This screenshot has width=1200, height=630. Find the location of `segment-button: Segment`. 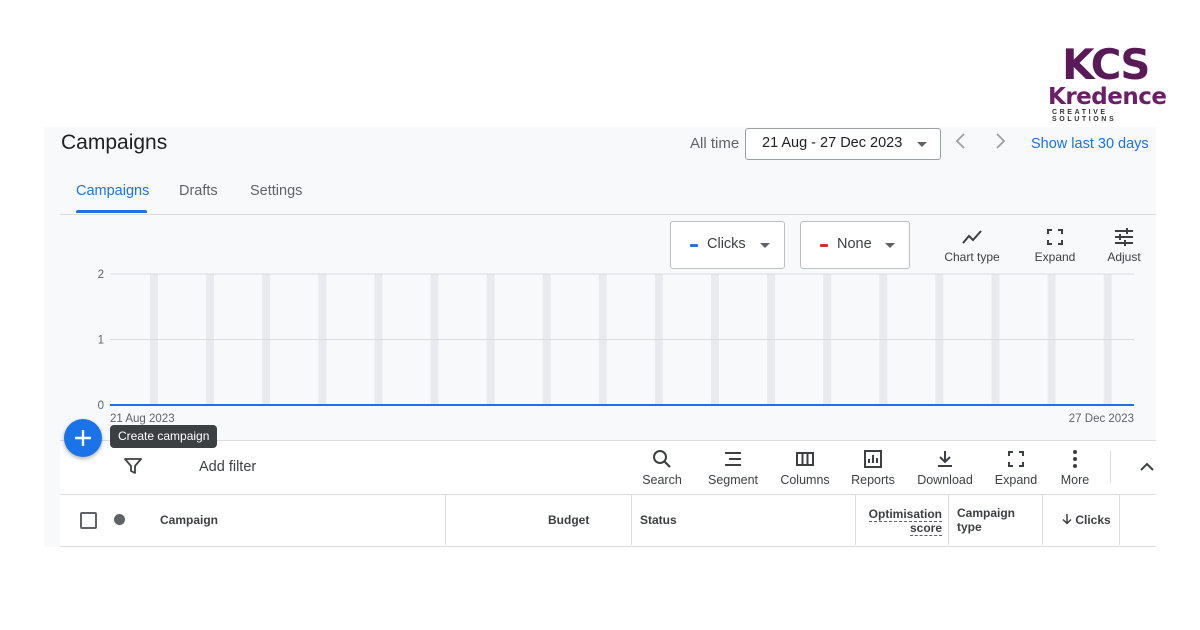

segment-button: Segment is located at coordinates (733, 468).